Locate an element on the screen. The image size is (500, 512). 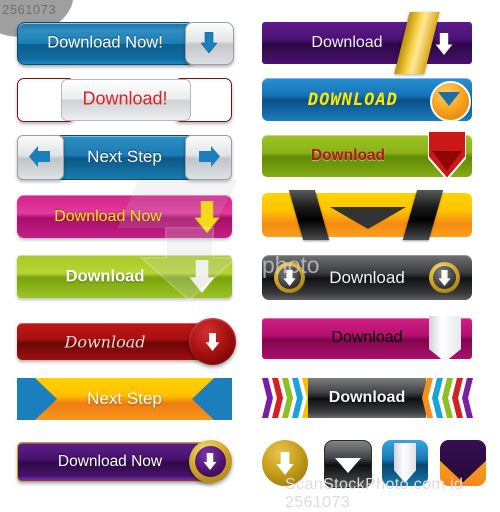
button-label: Download! is located at coordinates (125, 98).